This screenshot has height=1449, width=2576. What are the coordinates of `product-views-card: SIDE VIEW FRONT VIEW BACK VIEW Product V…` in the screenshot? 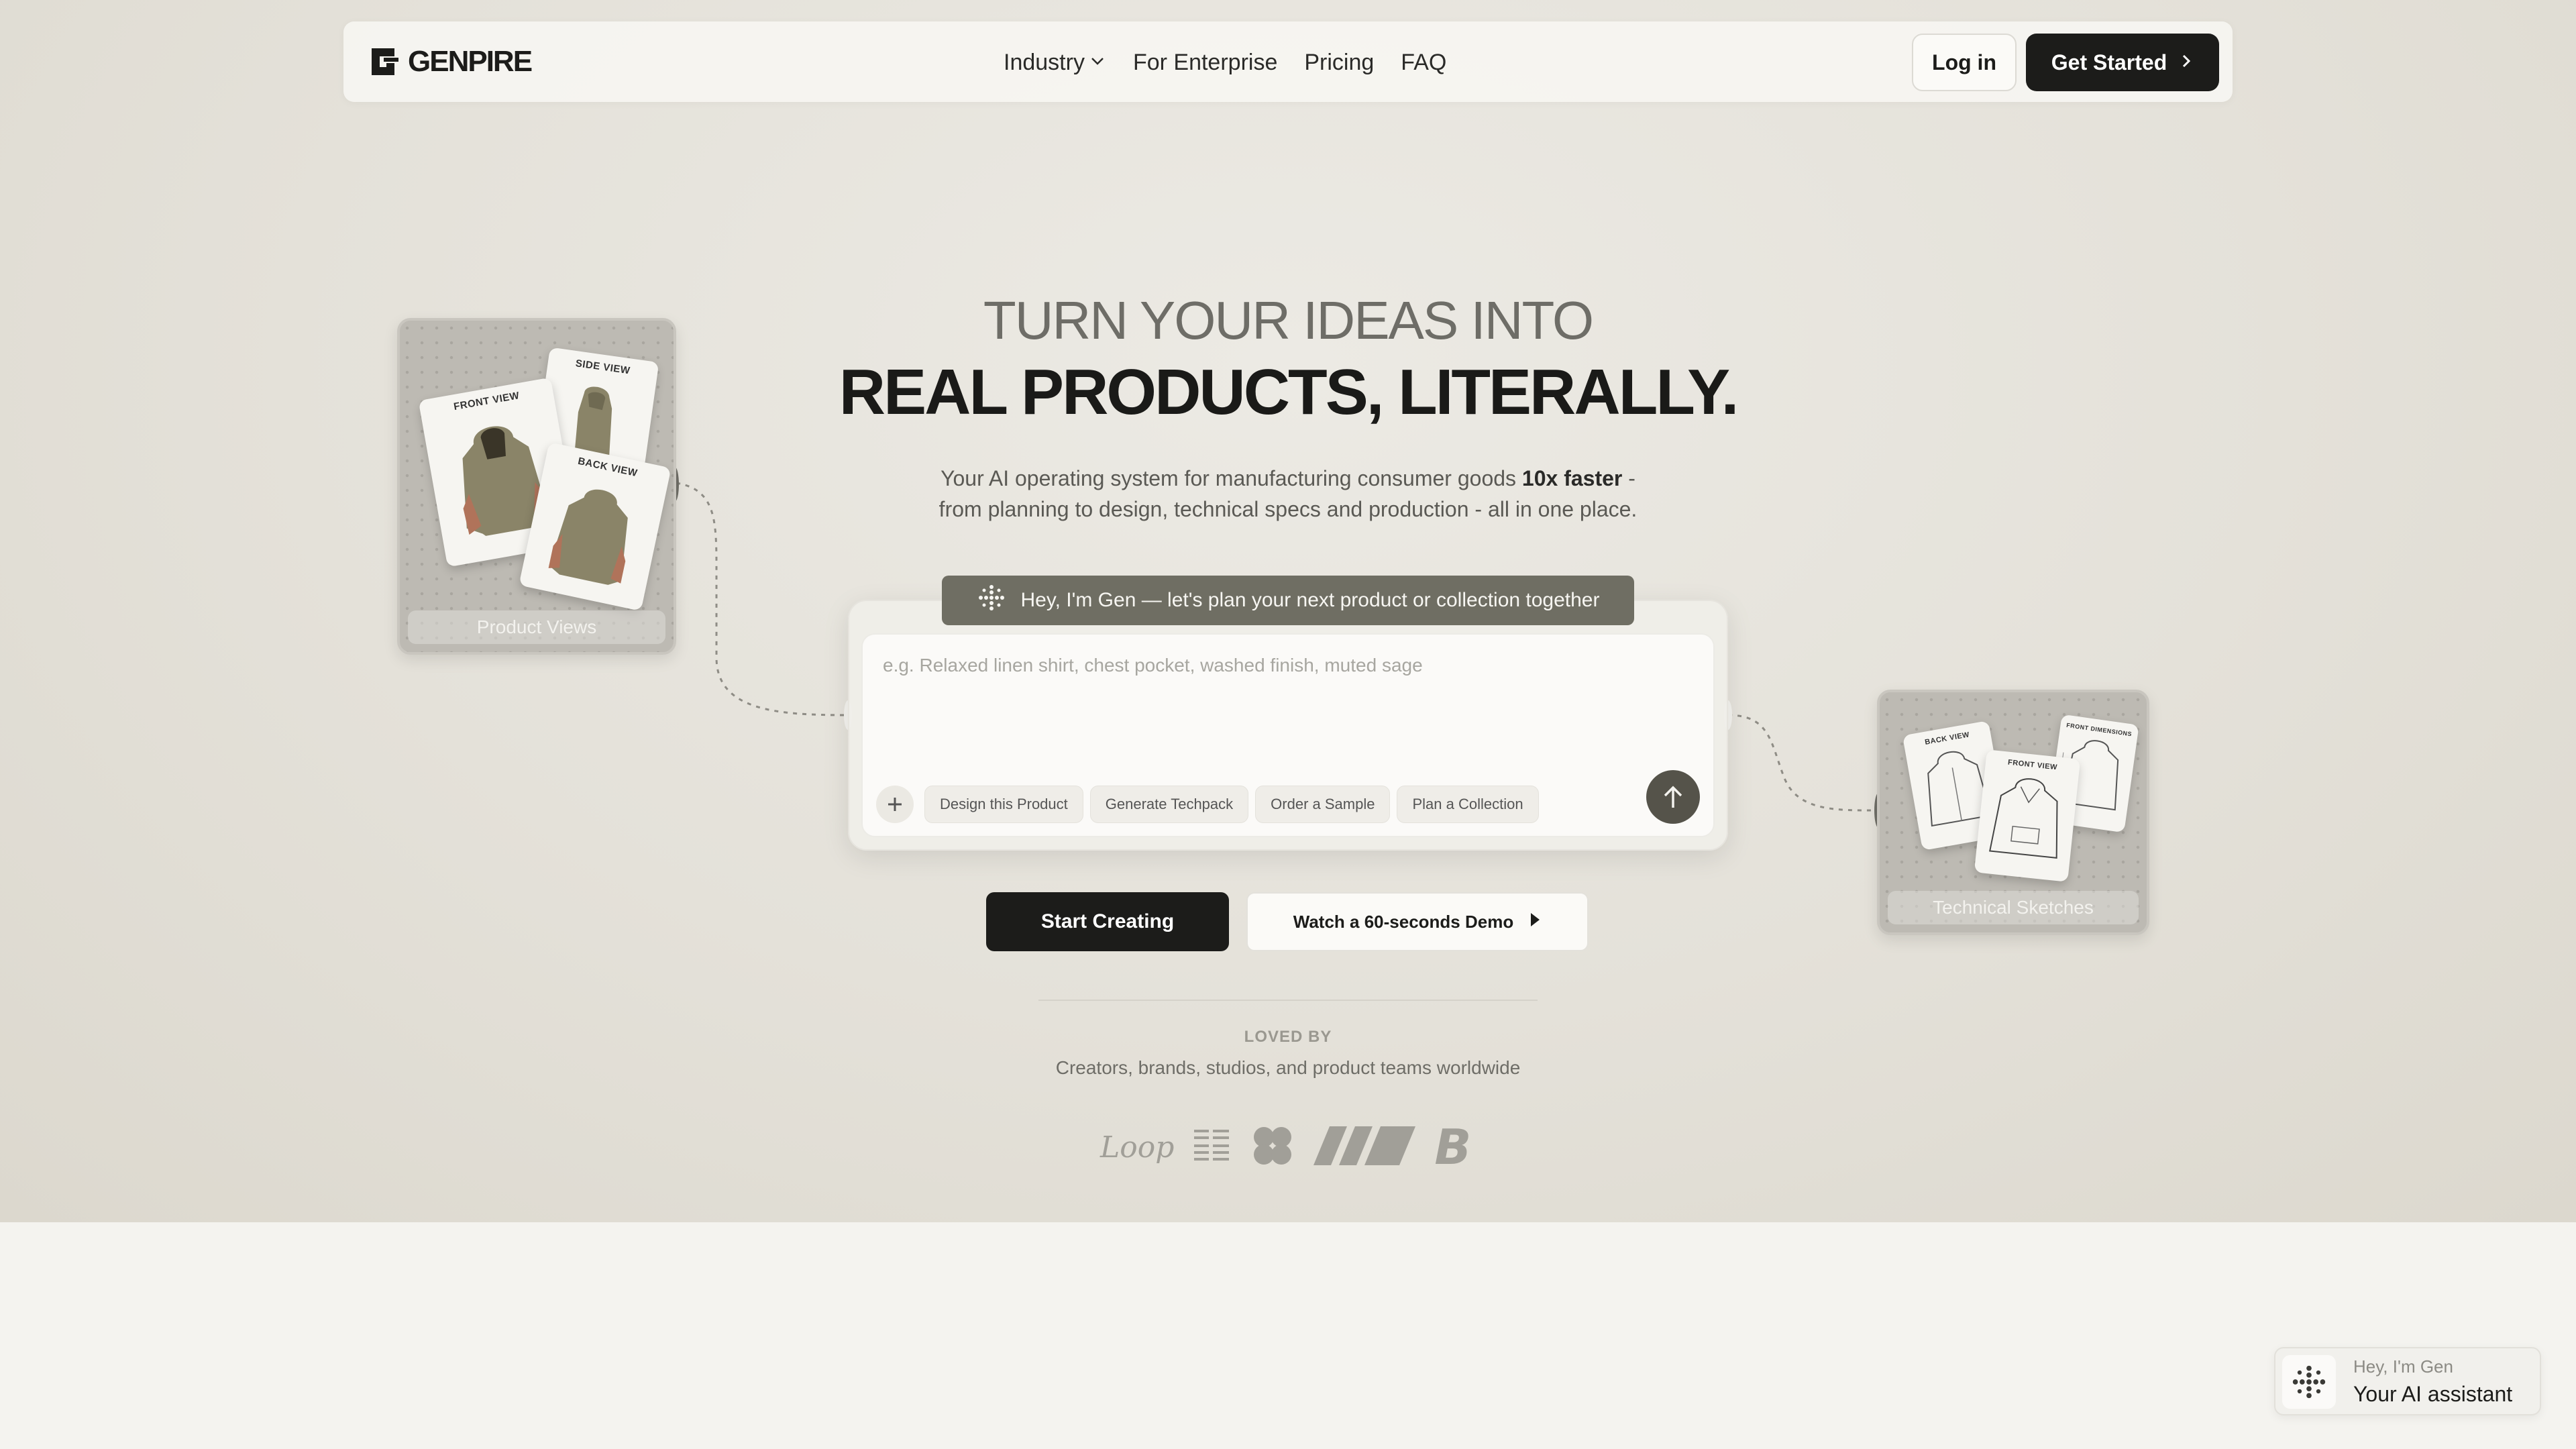 It's located at (536, 486).